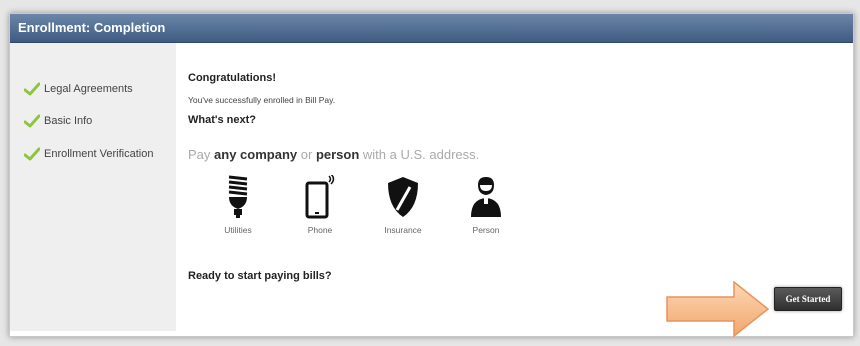  I want to click on page-title: Enrollment: Completion, so click(92, 27).